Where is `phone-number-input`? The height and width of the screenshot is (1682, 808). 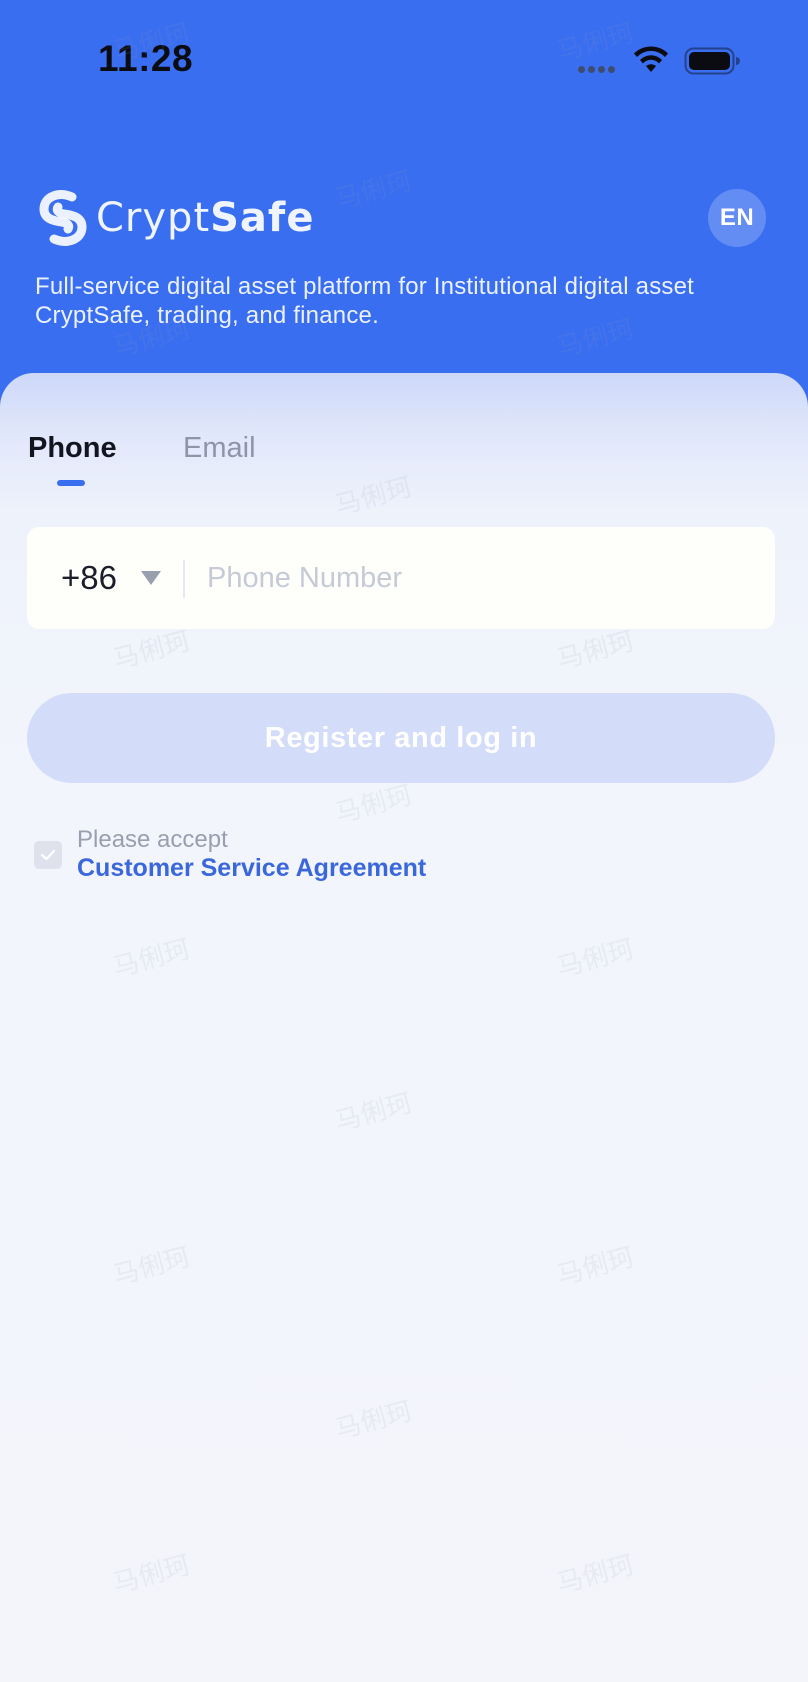 phone-number-input is located at coordinates (477, 578).